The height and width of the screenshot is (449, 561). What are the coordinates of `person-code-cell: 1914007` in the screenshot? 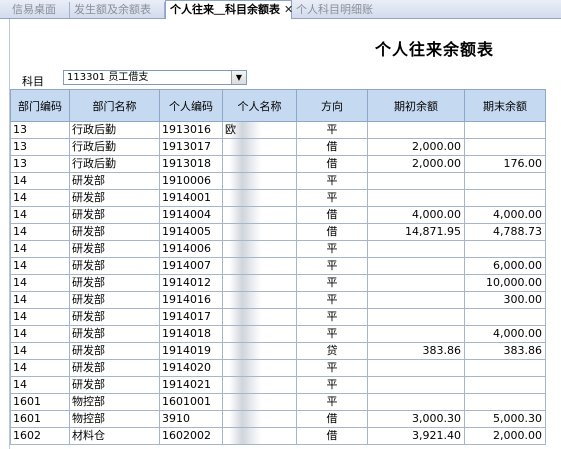 It's located at (191, 266).